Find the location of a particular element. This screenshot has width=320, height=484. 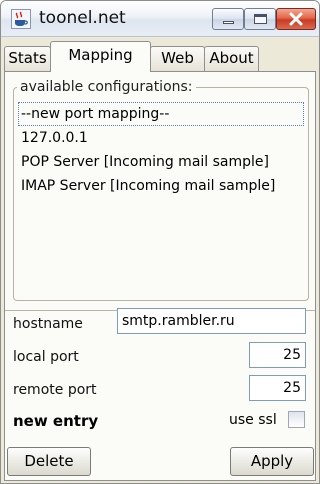

maximize-icon is located at coordinates (260, 19).